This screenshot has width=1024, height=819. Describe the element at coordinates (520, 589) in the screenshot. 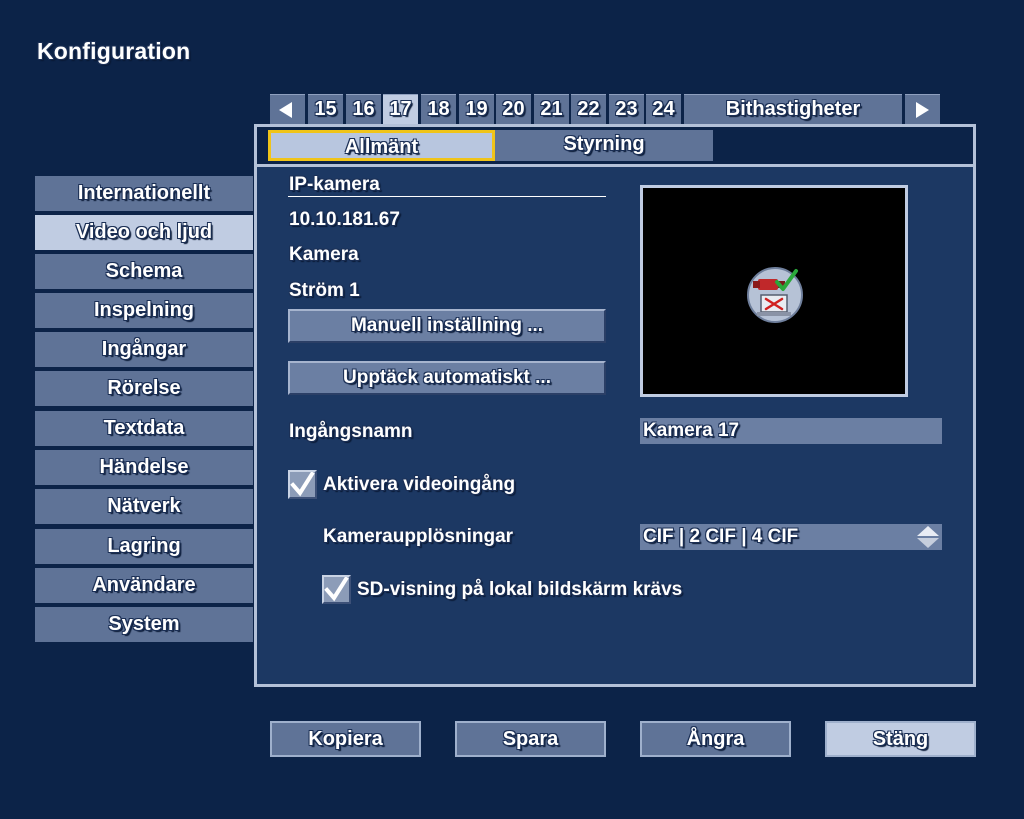

I see `sd-view-label: SD-visning på lokal bildskärm krävs` at that location.